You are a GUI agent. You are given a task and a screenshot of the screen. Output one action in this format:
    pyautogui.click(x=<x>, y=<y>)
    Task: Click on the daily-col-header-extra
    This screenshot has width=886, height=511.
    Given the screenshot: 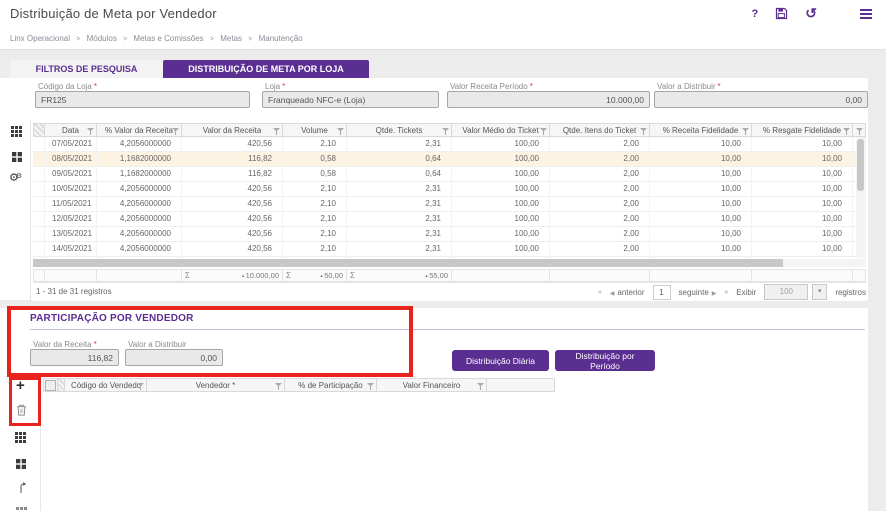 What is the action you would take?
    pyautogui.click(x=859, y=130)
    